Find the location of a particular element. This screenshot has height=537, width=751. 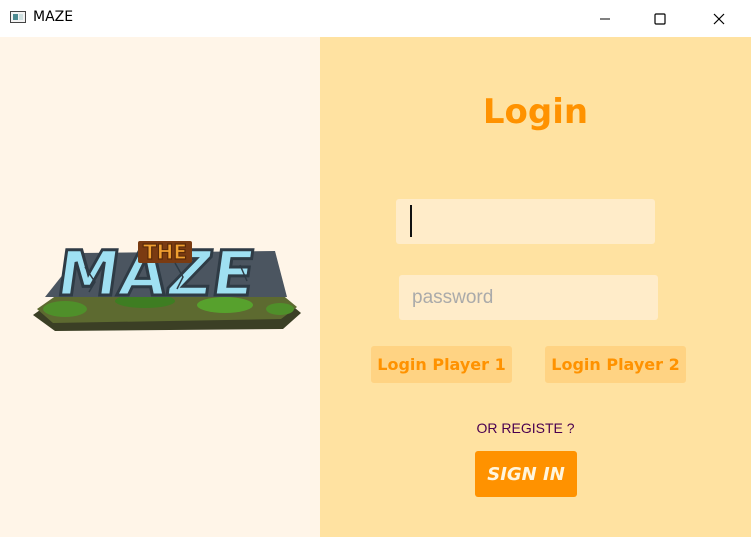

login-player2-button: Login Player 2 is located at coordinates (615, 364).